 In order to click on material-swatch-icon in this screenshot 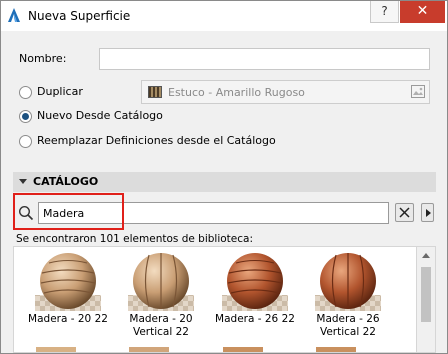, I will do `click(155, 92)`.